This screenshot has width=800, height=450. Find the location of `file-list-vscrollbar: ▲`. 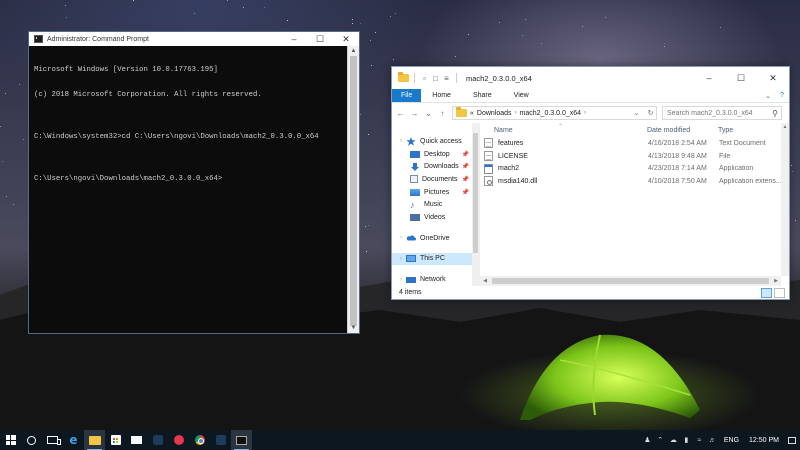

file-list-vscrollbar: ▲ is located at coordinates (785, 199).